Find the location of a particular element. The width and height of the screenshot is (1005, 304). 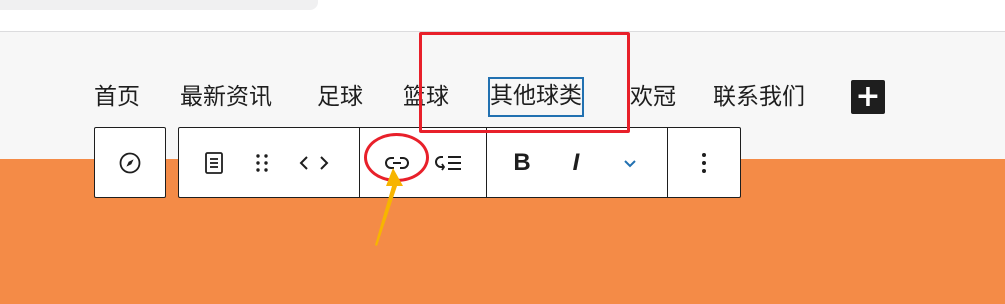

toolbar-segment-block is located at coordinates (269, 162).